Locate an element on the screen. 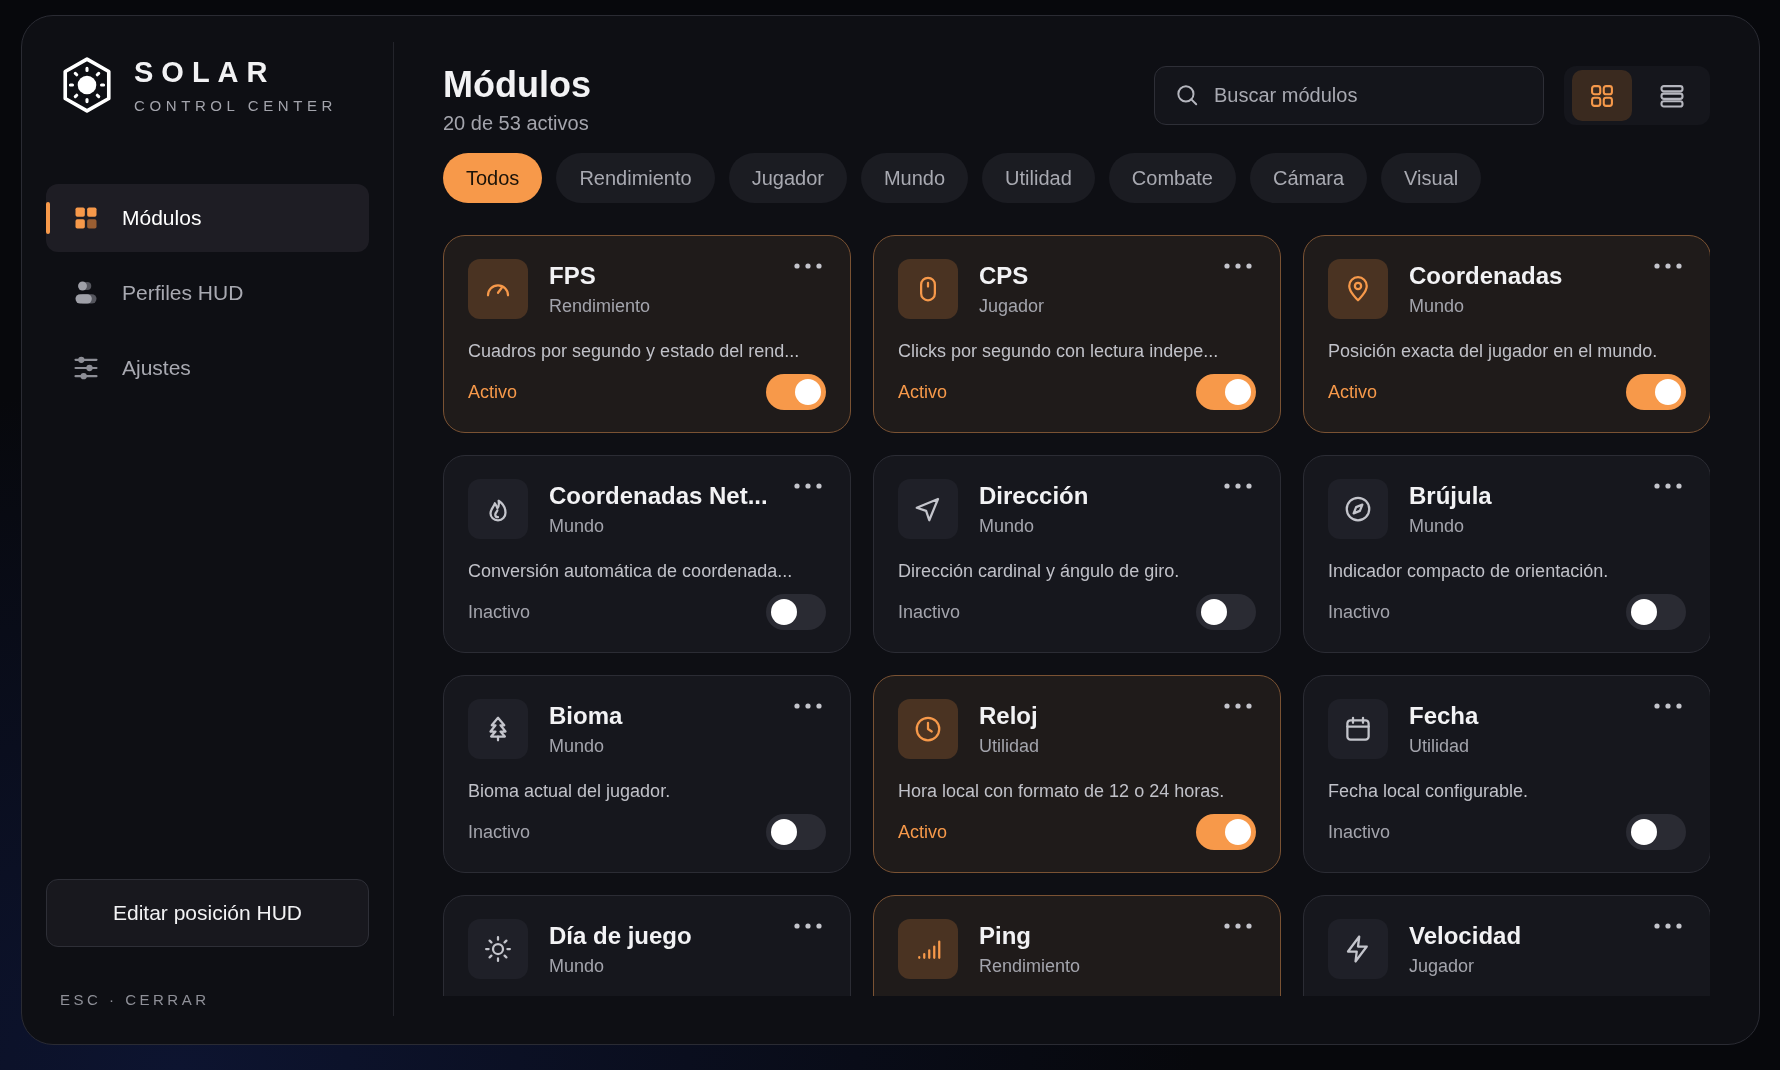 This screenshot has height=1070, width=1780. module-title: Brújula is located at coordinates (1451, 496).